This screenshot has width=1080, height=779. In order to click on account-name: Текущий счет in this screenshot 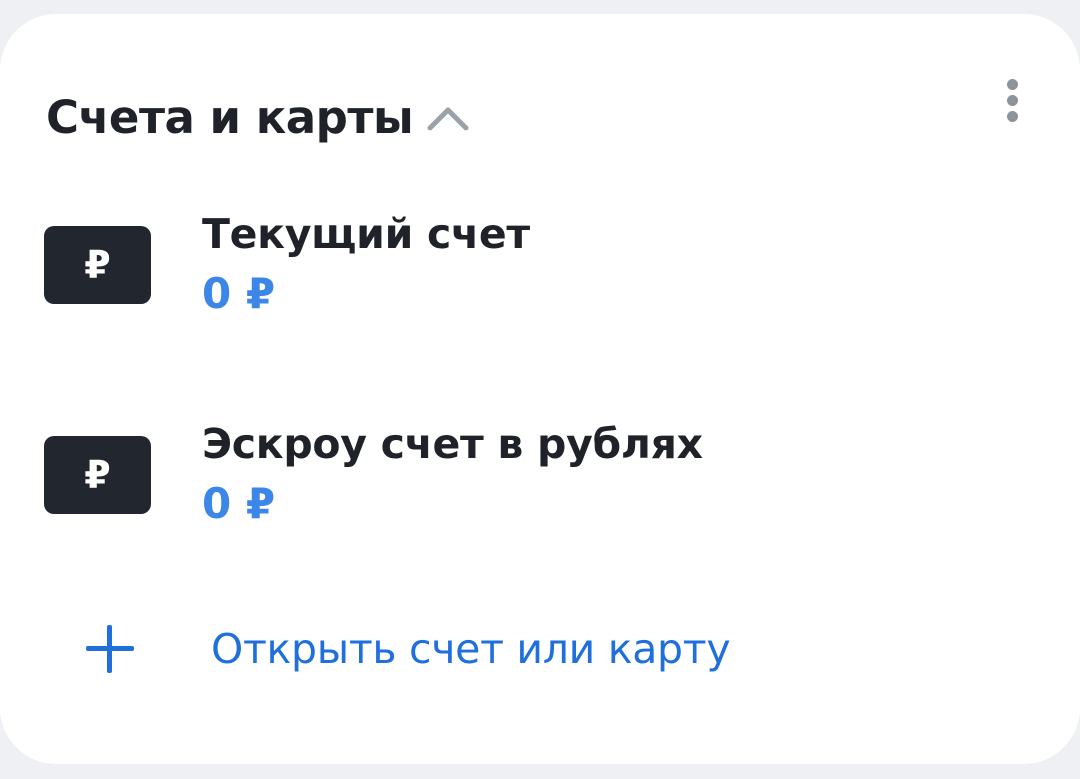, I will do `click(366, 234)`.